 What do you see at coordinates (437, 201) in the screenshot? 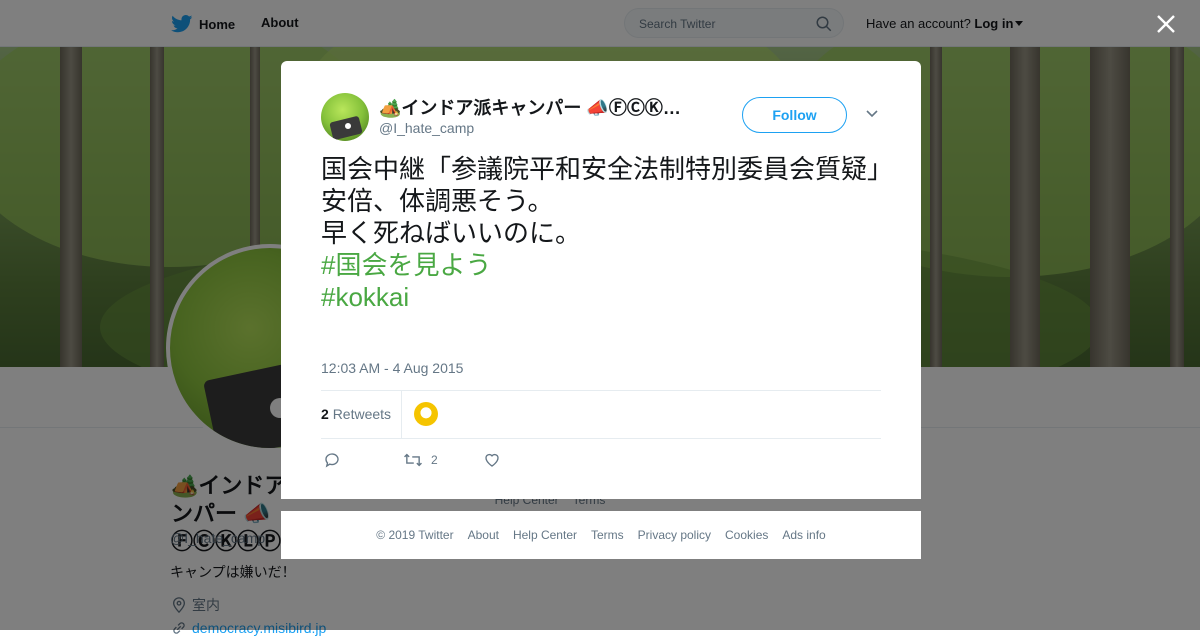
I see `tweet-line: 安倍、体調悪そう。` at bounding box center [437, 201].